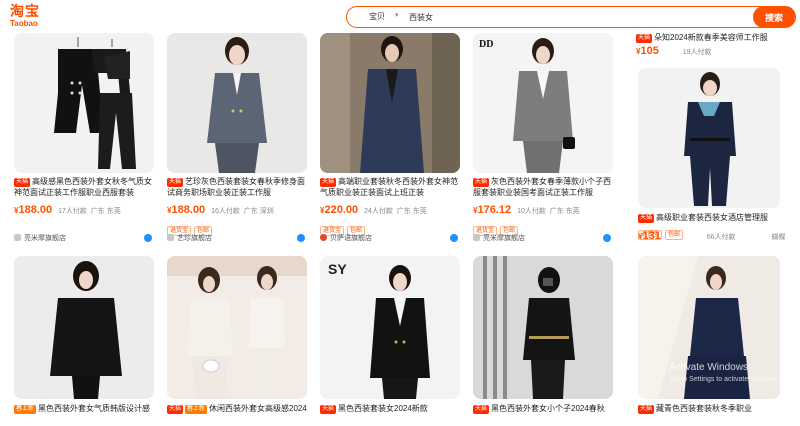  What do you see at coordinates (237, 187) in the screenshot?
I see `product-title: 天猫 艺珍灰色西装套装女春秋季修身面试商务职场职业装正装工作服` at bounding box center [237, 187].